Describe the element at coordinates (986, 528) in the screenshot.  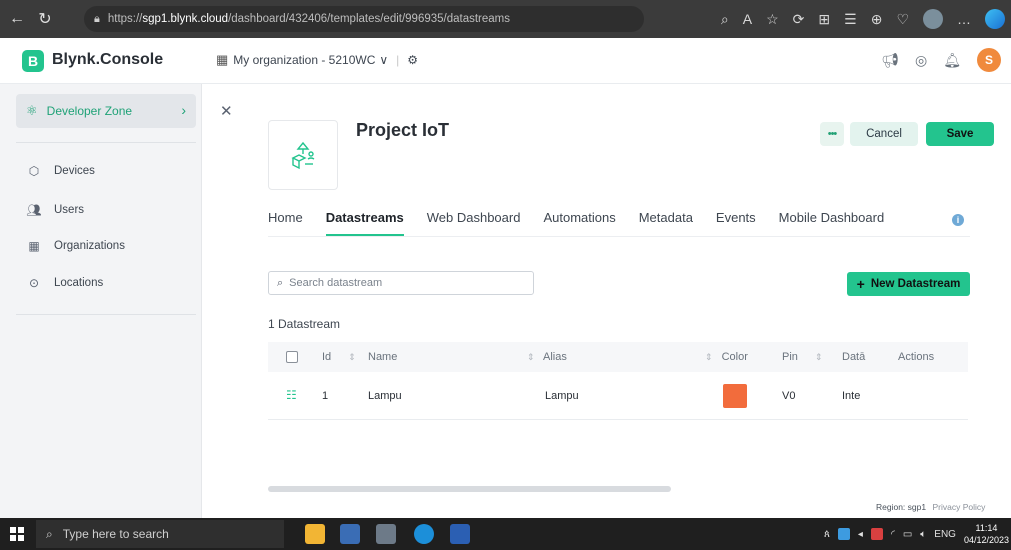
I see `clock-time: 11:14` at that location.